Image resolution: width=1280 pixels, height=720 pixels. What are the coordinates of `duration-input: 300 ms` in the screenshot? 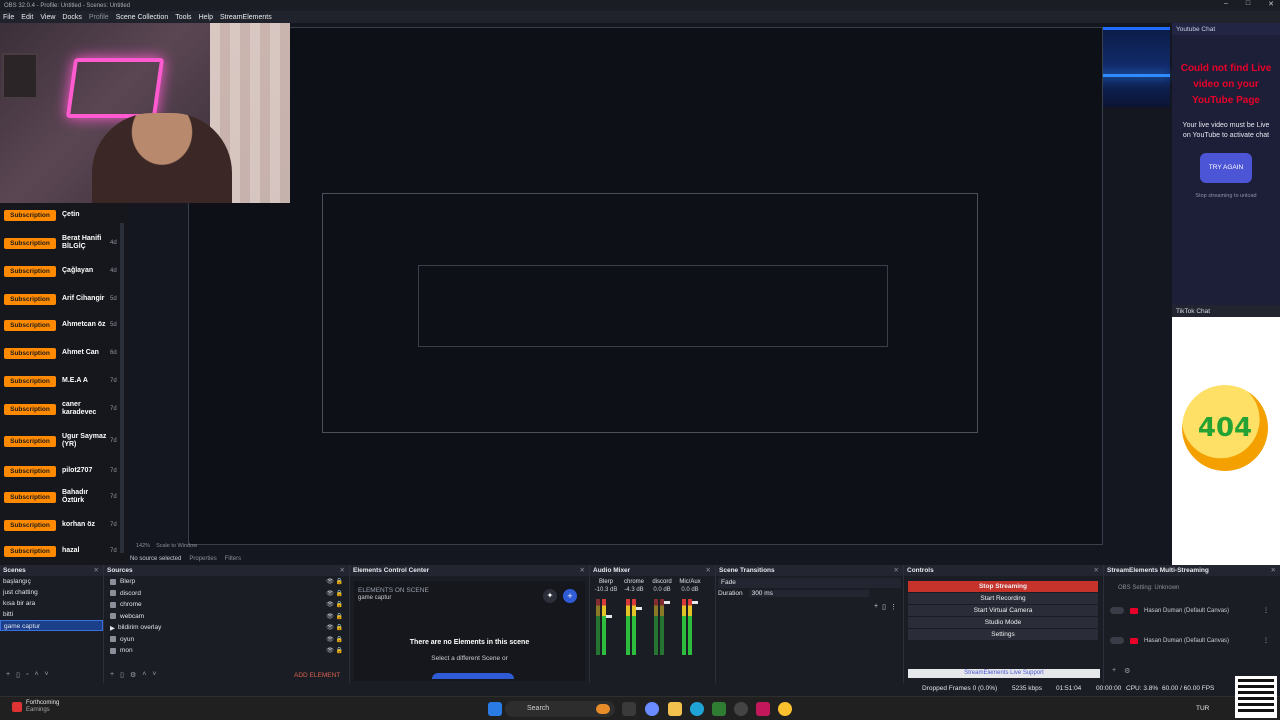 It's located at (808, 593).